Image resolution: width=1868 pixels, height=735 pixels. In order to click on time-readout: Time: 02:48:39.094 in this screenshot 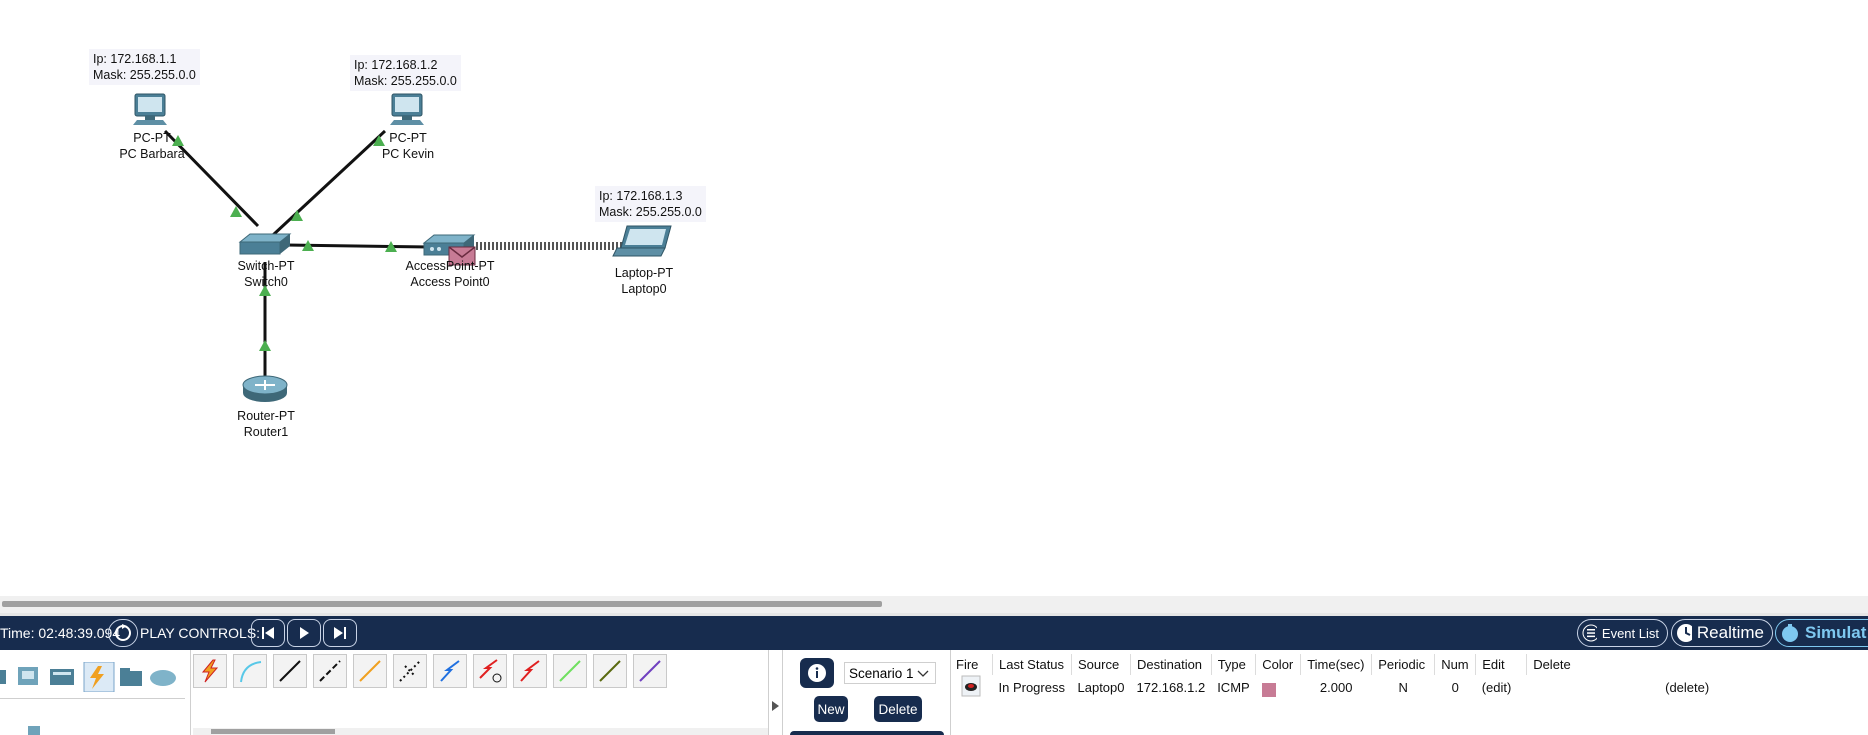, I will do `click(60, 633)`.